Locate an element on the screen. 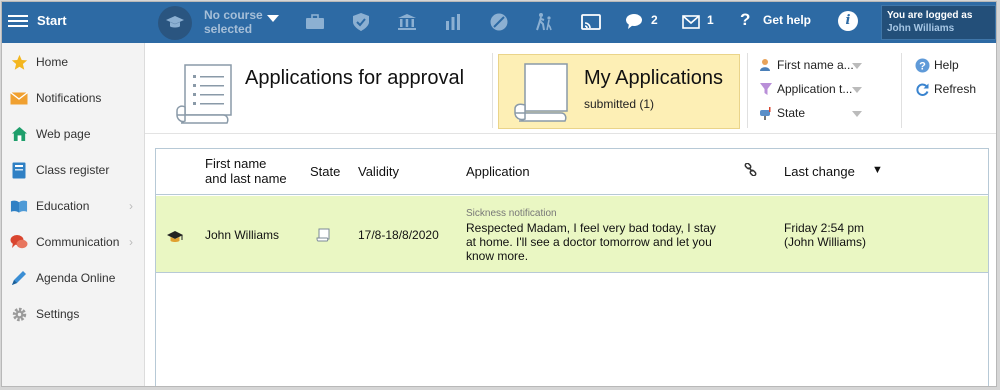  column-header-application: Application is located at coordinates (498, 171).